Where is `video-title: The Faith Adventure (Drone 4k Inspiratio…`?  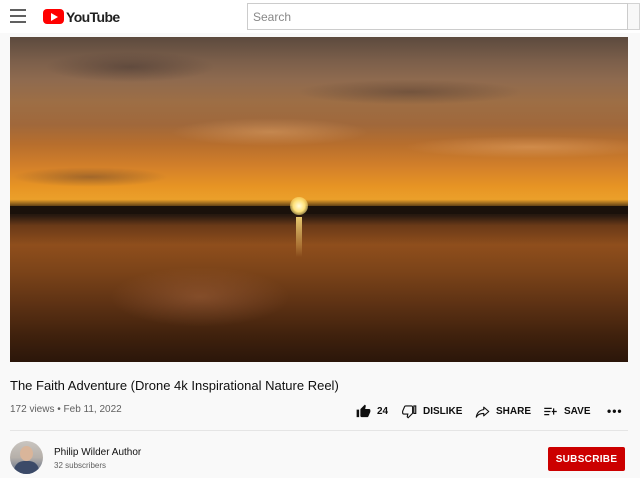
video-title: The Faith Adventure (Drone 4k Inspiratio… is located at coordinates (174, 385).